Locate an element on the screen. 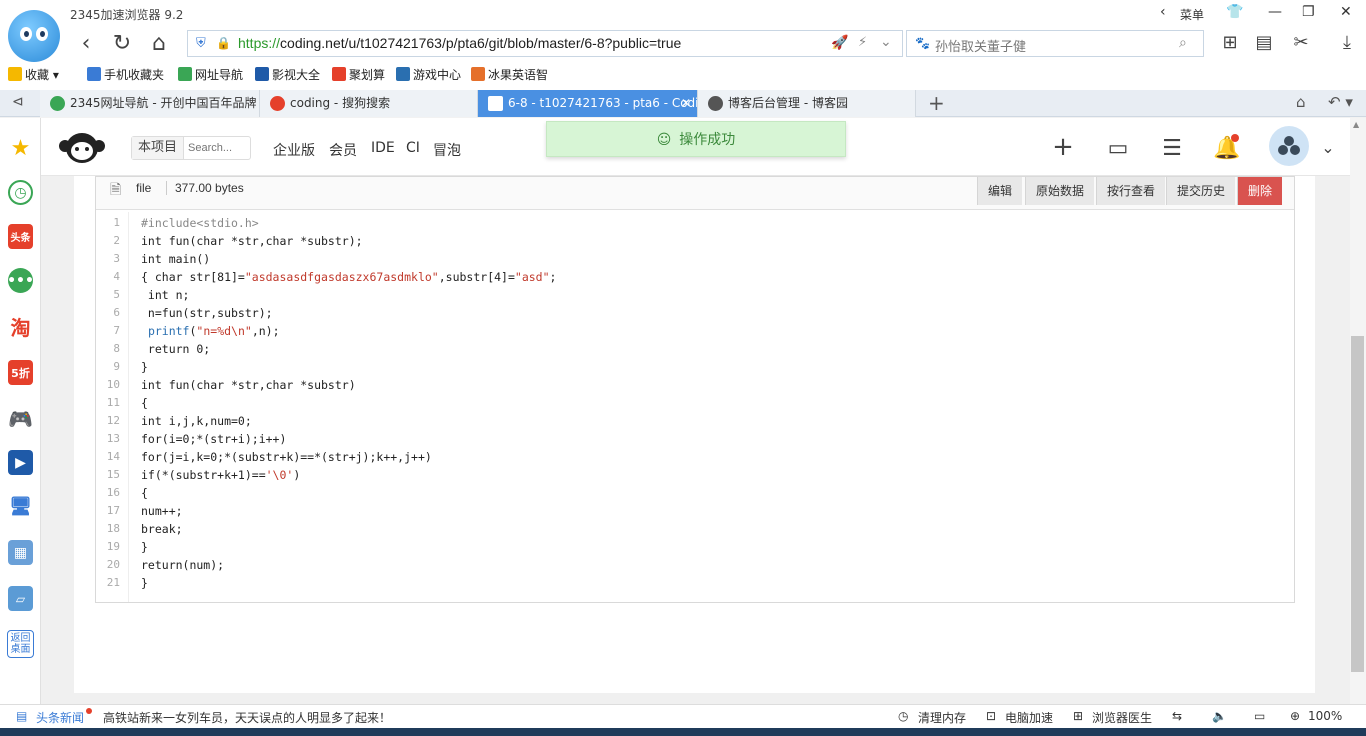 The image size is (1366, 736). code-line: { is located at coordinates (144, 493).